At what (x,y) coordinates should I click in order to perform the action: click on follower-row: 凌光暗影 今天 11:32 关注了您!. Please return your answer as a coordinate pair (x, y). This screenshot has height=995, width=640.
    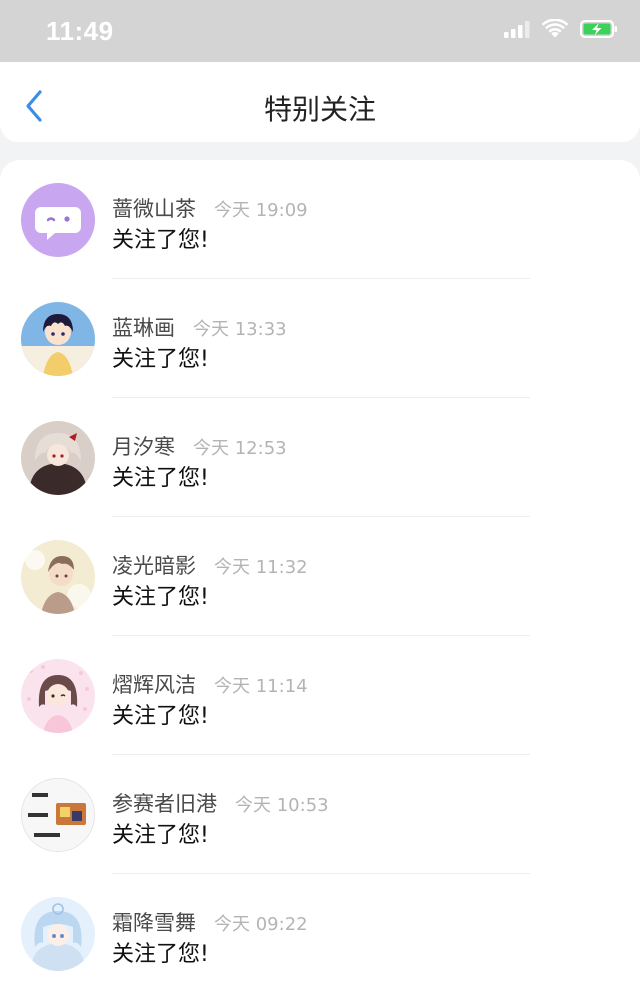
    Looking at the image, I should click on (320, 576).